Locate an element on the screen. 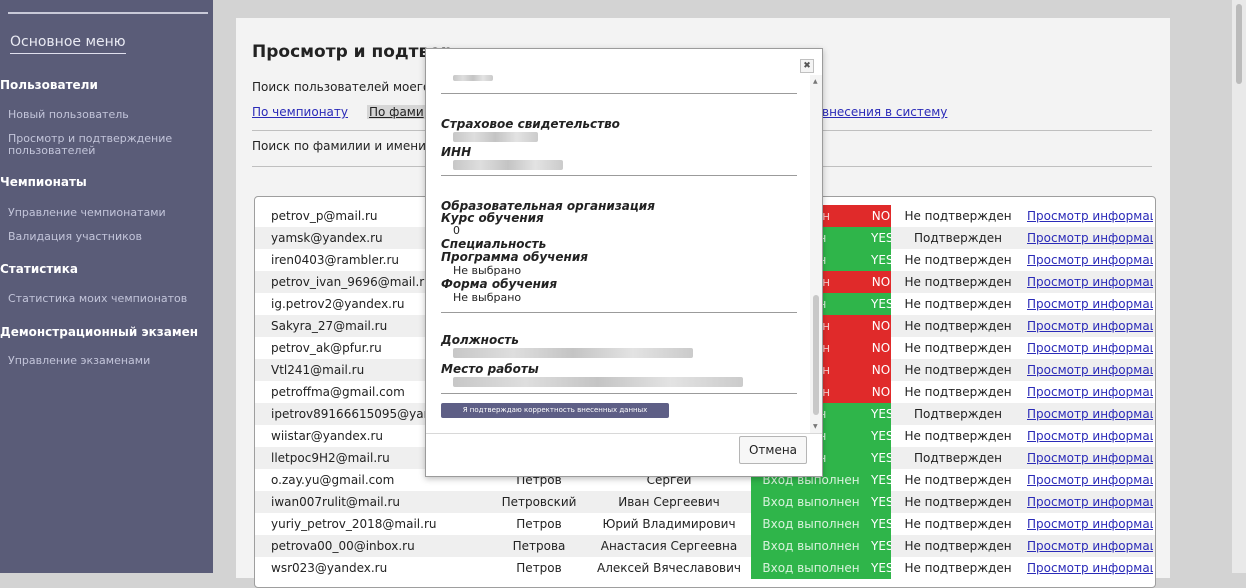 Image resolution: width=1246 pixels, height=588 pixels. nav-by-entry-date: внесения в систему is located at coordinates (884, 112).